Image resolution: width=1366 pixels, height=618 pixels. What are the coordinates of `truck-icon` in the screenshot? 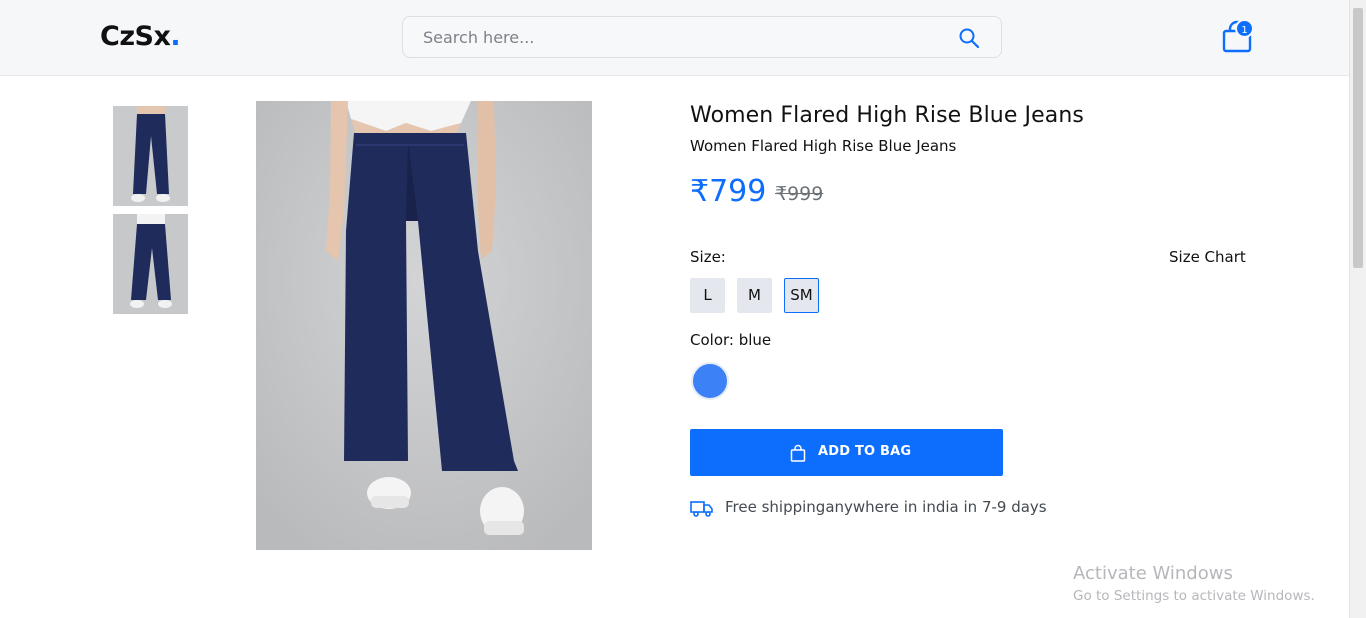 It's located at (701, 509).